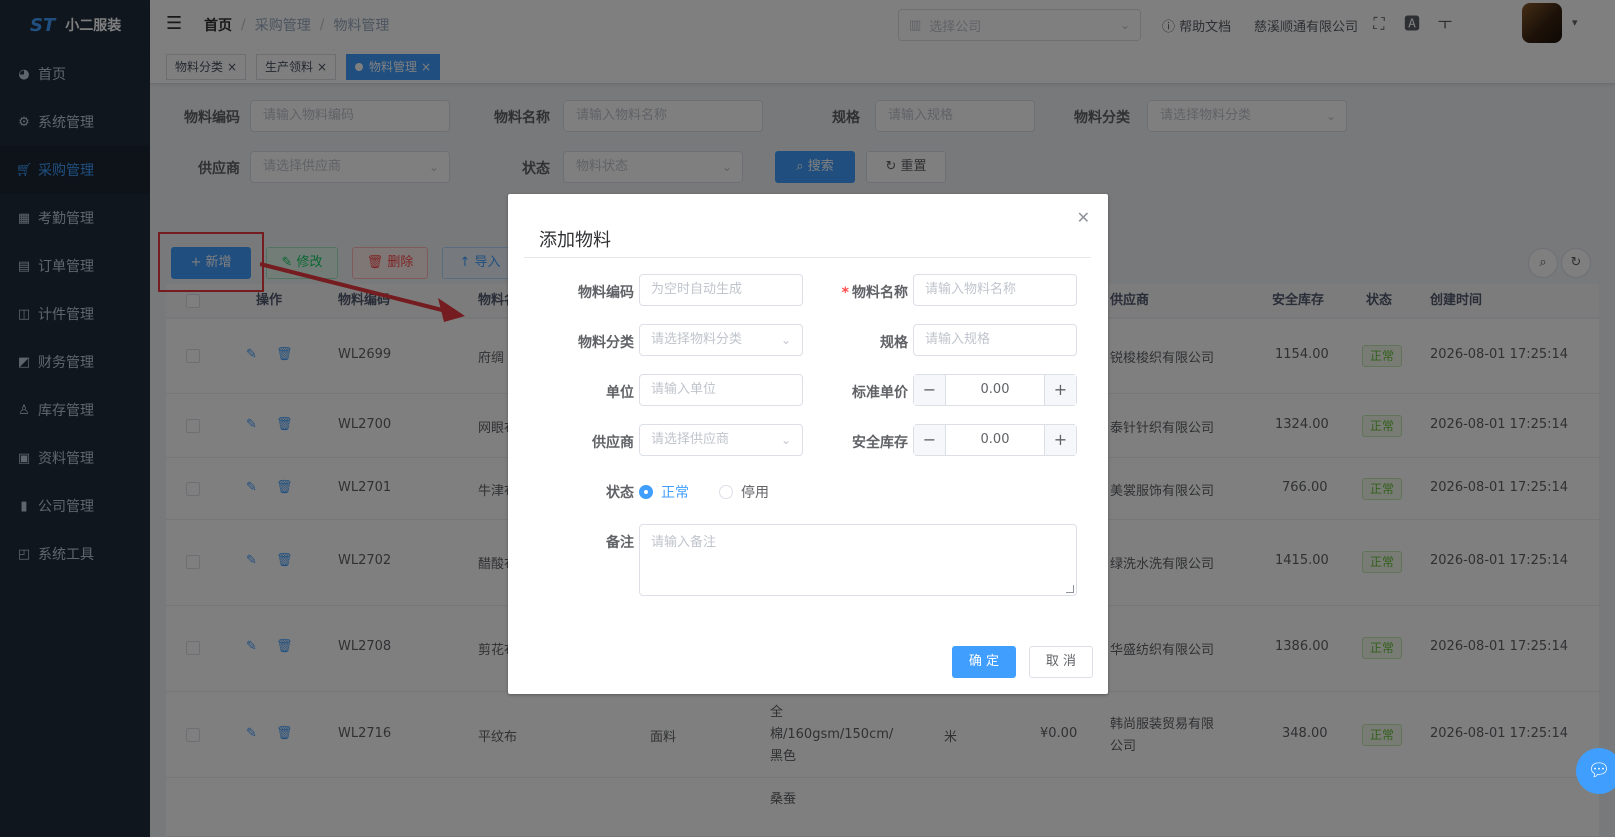 The image size is (1615, 837). What do you see at coordinates (606, 293) in the screenshot?
I see `code-label: 物料编码` at bounding box center [606, 293].